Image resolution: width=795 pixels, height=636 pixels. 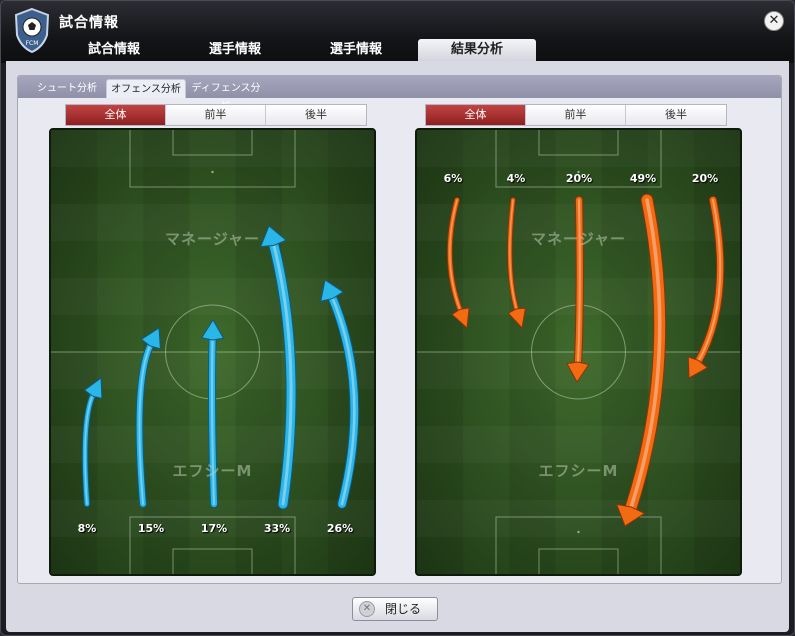 I want to click on subtab-shoot-analysis: シュート分析, so click(x=67, y=88).